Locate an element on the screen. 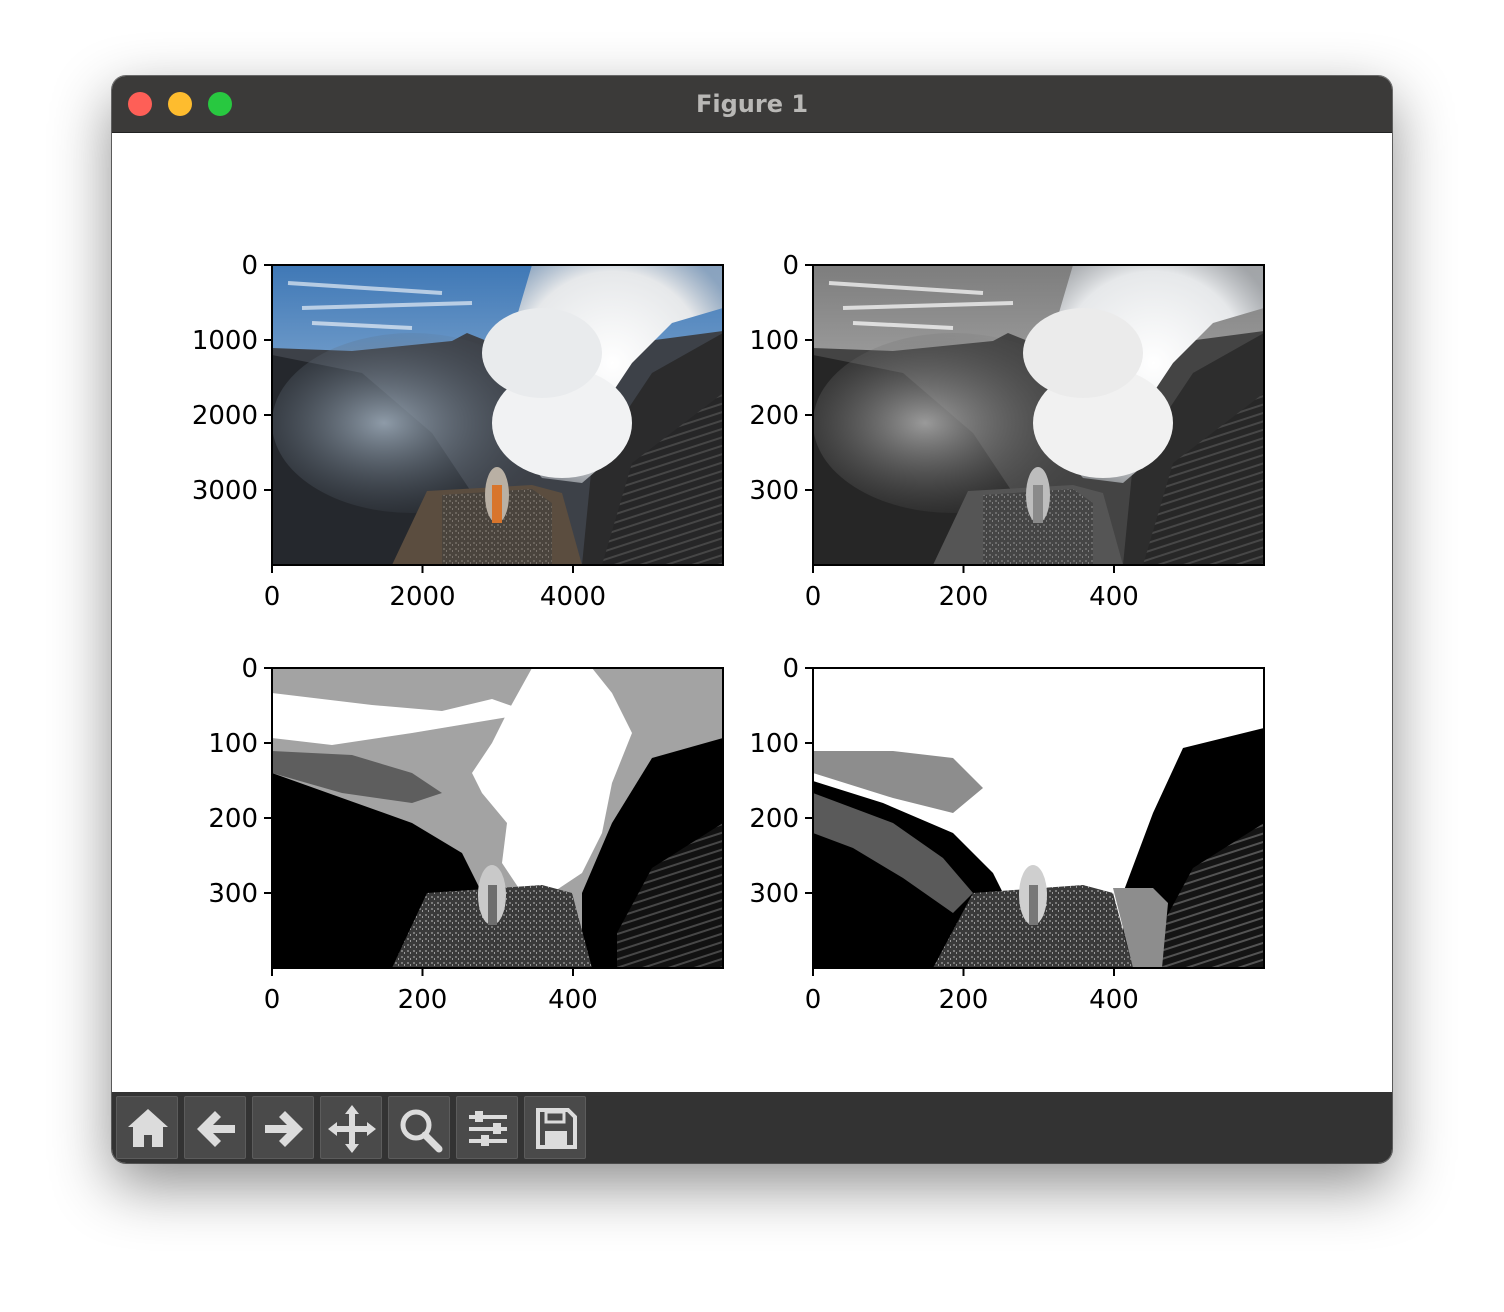 The width and height of the screenshot is (1504, 1312). home-icon is located at coordinates (148, 1128).